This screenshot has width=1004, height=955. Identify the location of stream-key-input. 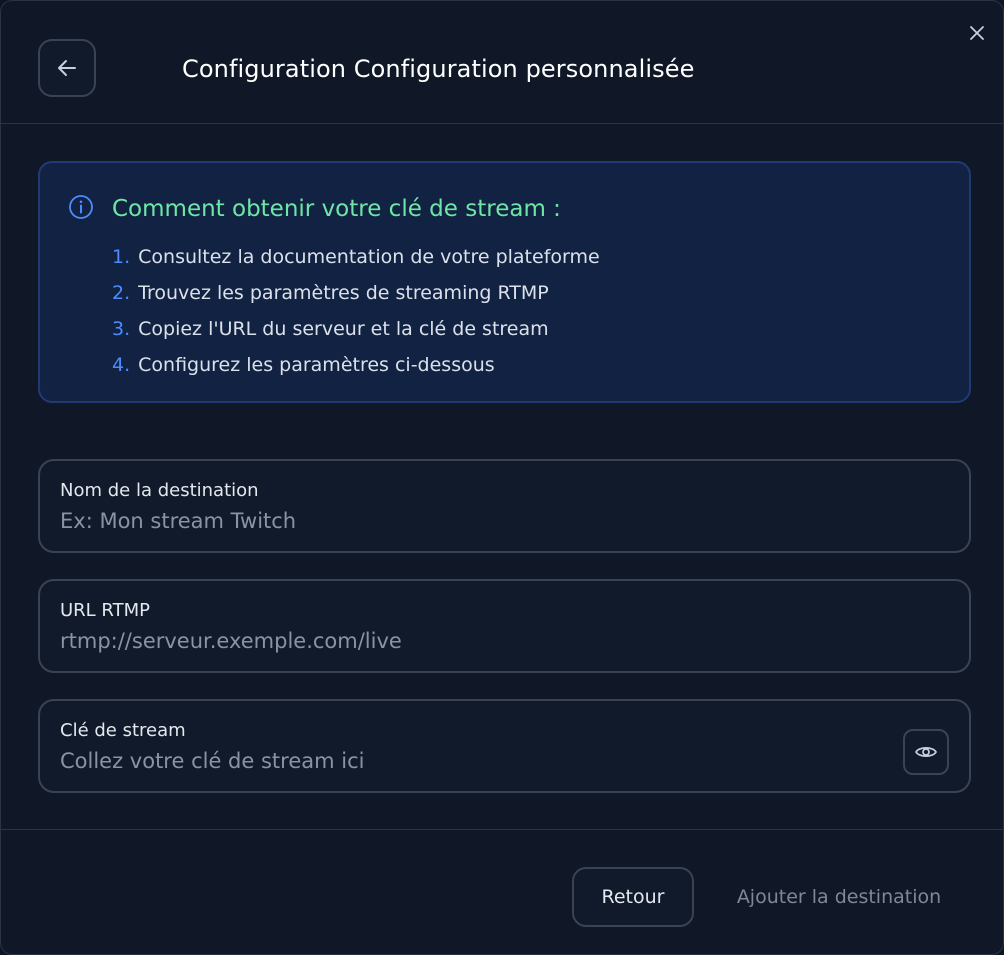
(470, 761).